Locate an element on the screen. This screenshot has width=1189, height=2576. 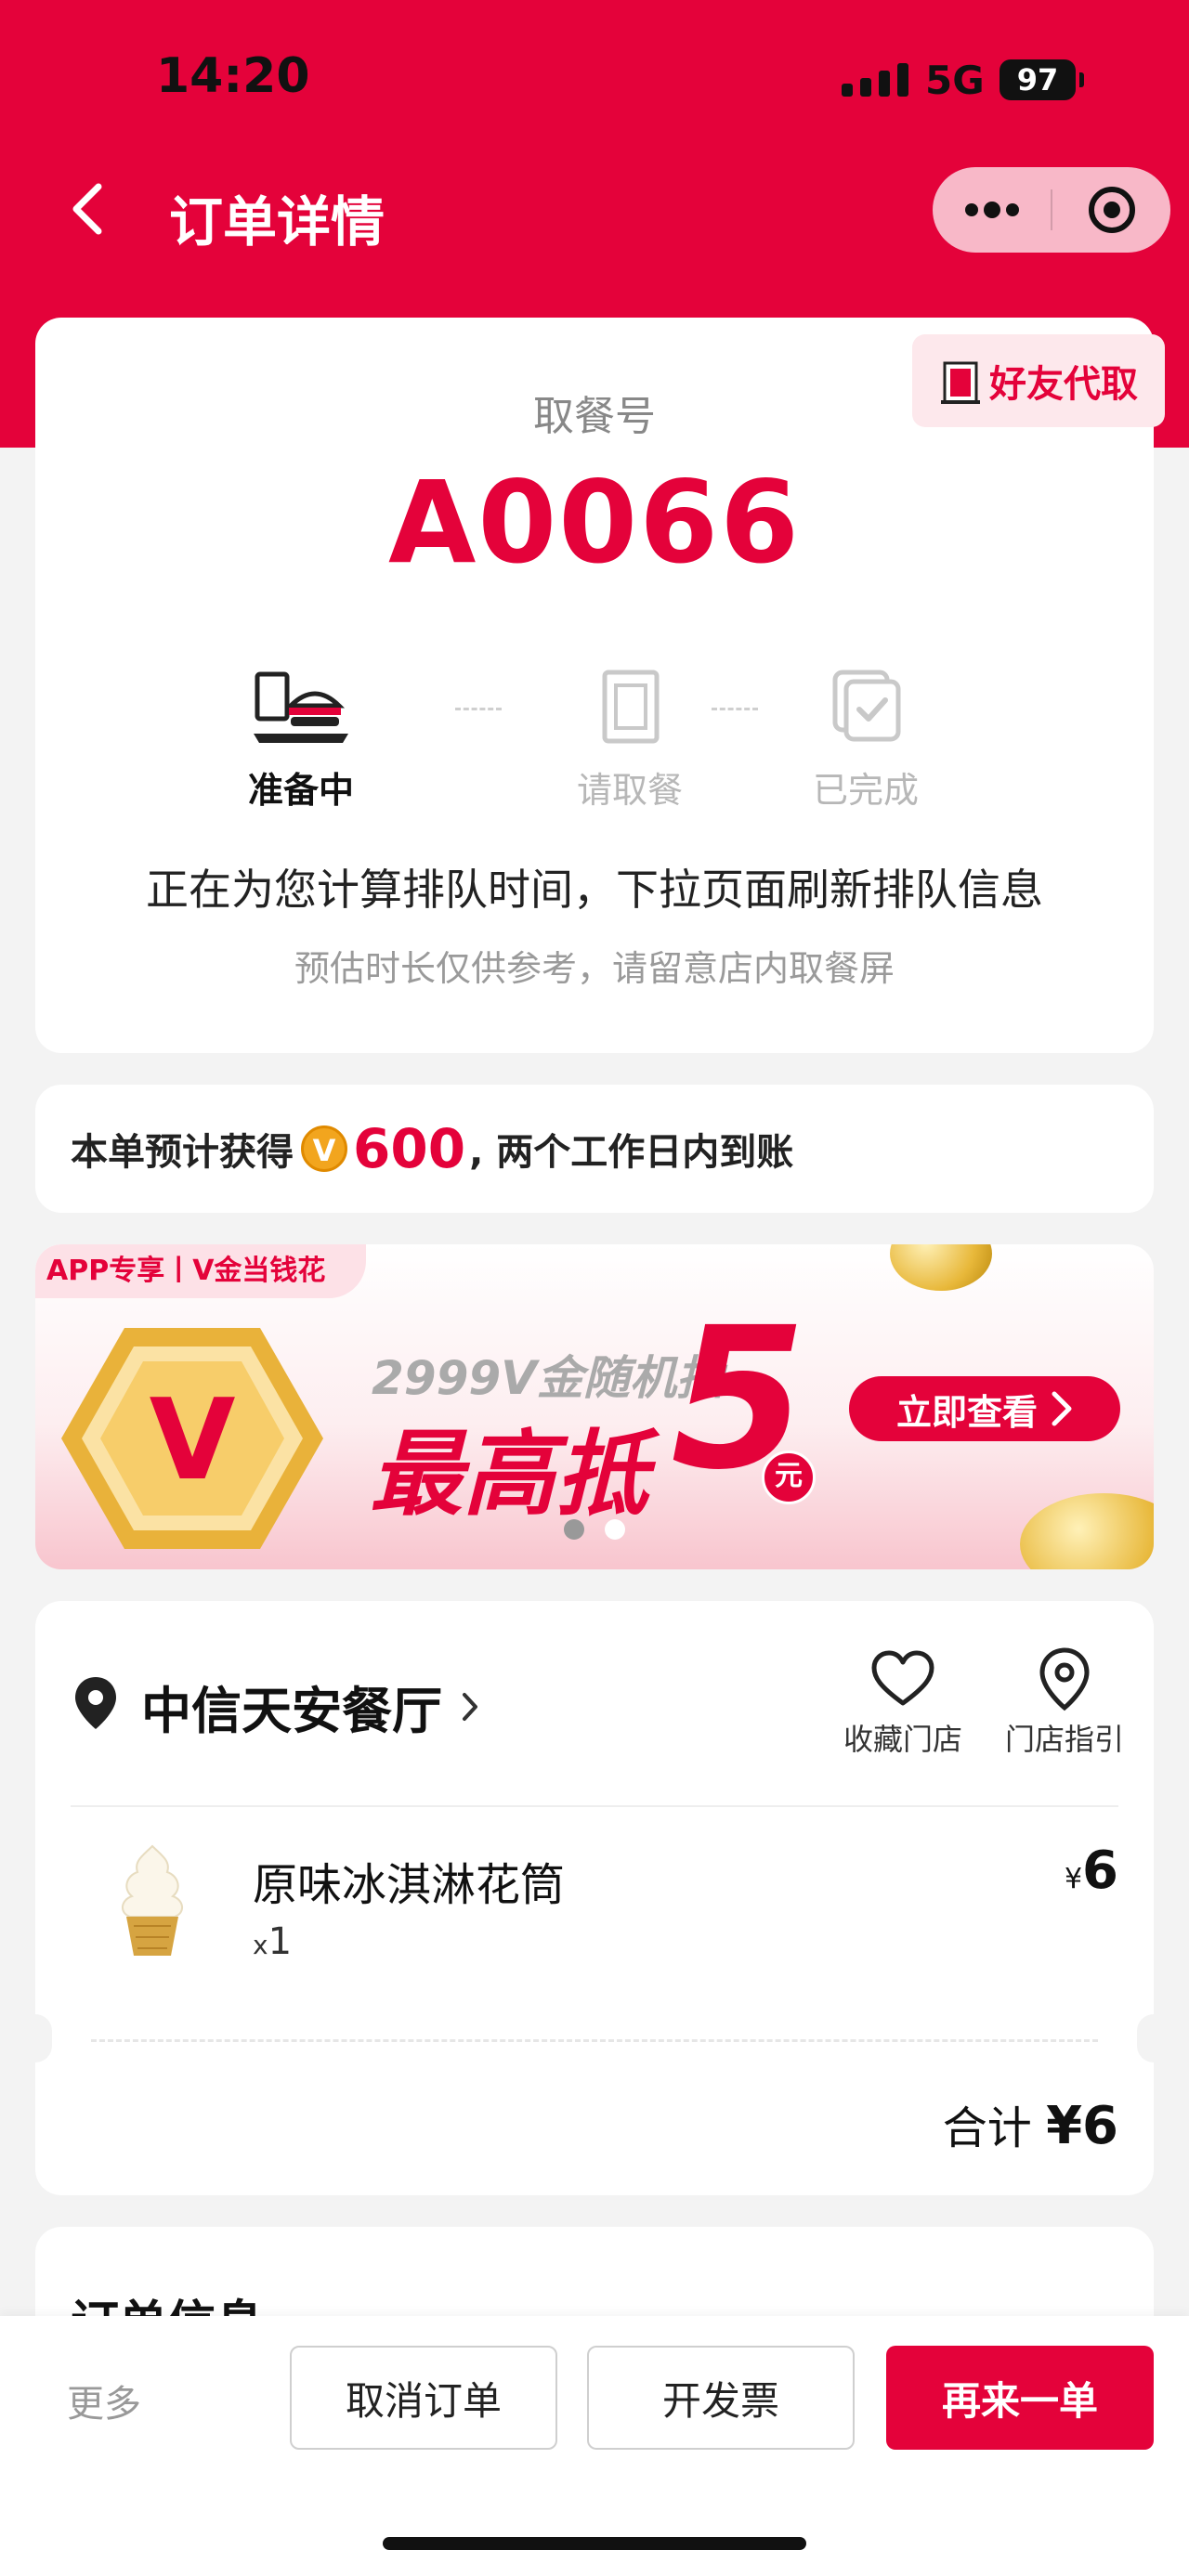
more-actions-button: 更多 is located at coordinates (104, 2400).